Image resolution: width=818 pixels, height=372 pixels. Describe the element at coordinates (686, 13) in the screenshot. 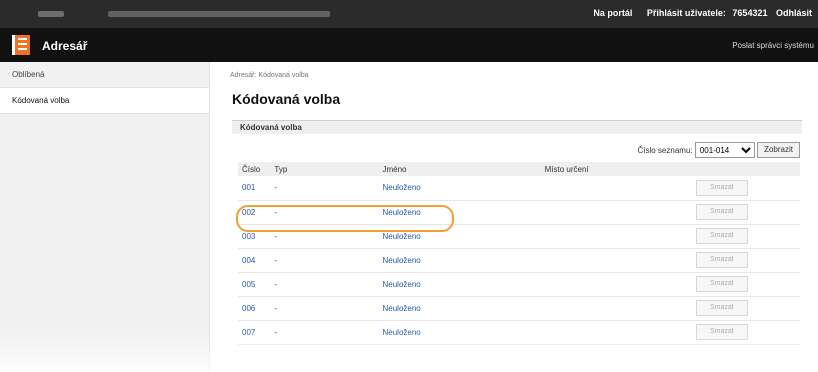

I see `login-label: Přihlásit uživatele:` at that location.